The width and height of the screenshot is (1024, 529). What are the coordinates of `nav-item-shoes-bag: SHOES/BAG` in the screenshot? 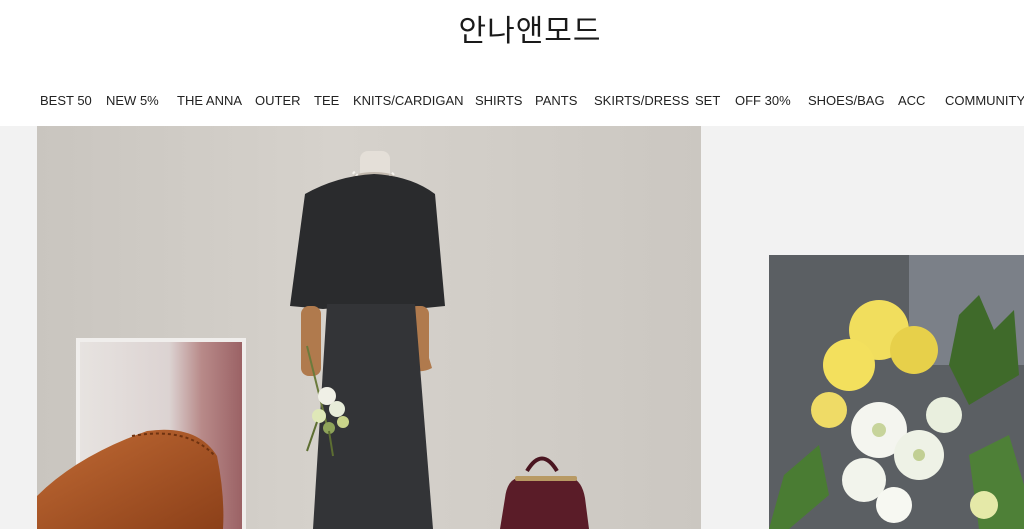 It's located at (846, 100).